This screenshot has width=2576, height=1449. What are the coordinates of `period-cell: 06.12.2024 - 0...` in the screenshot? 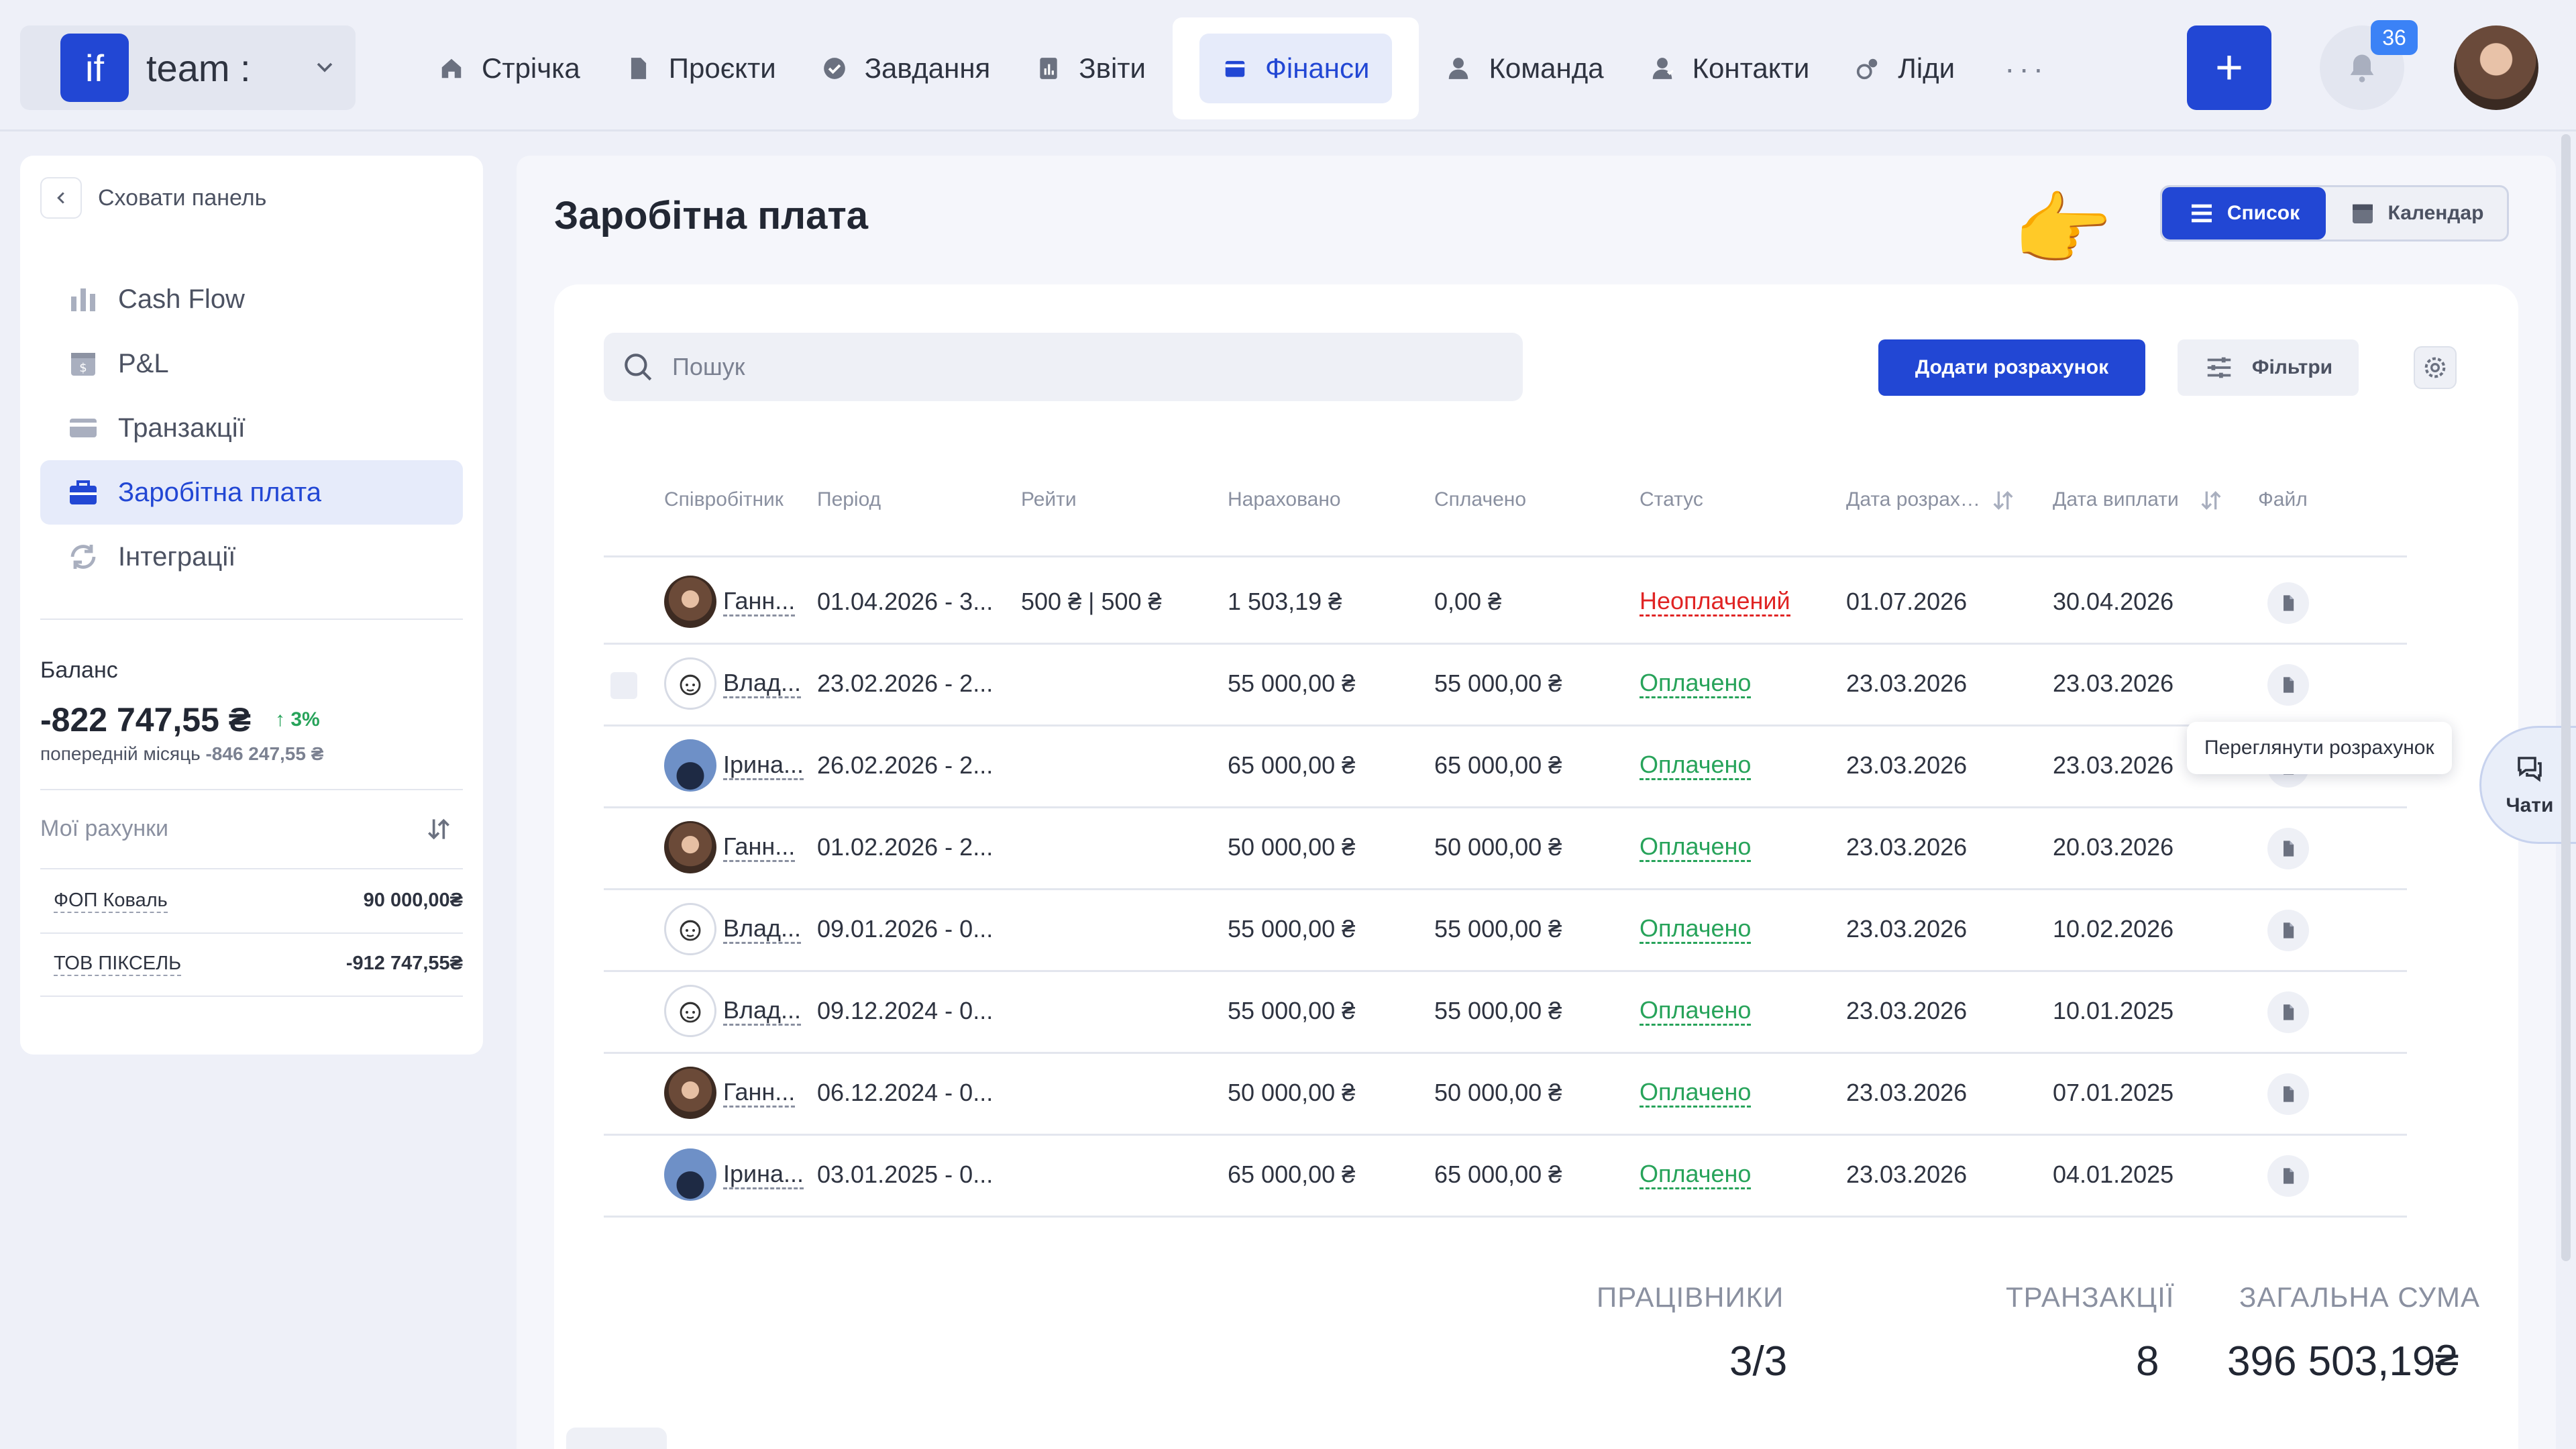 It's located at (905, 1092).